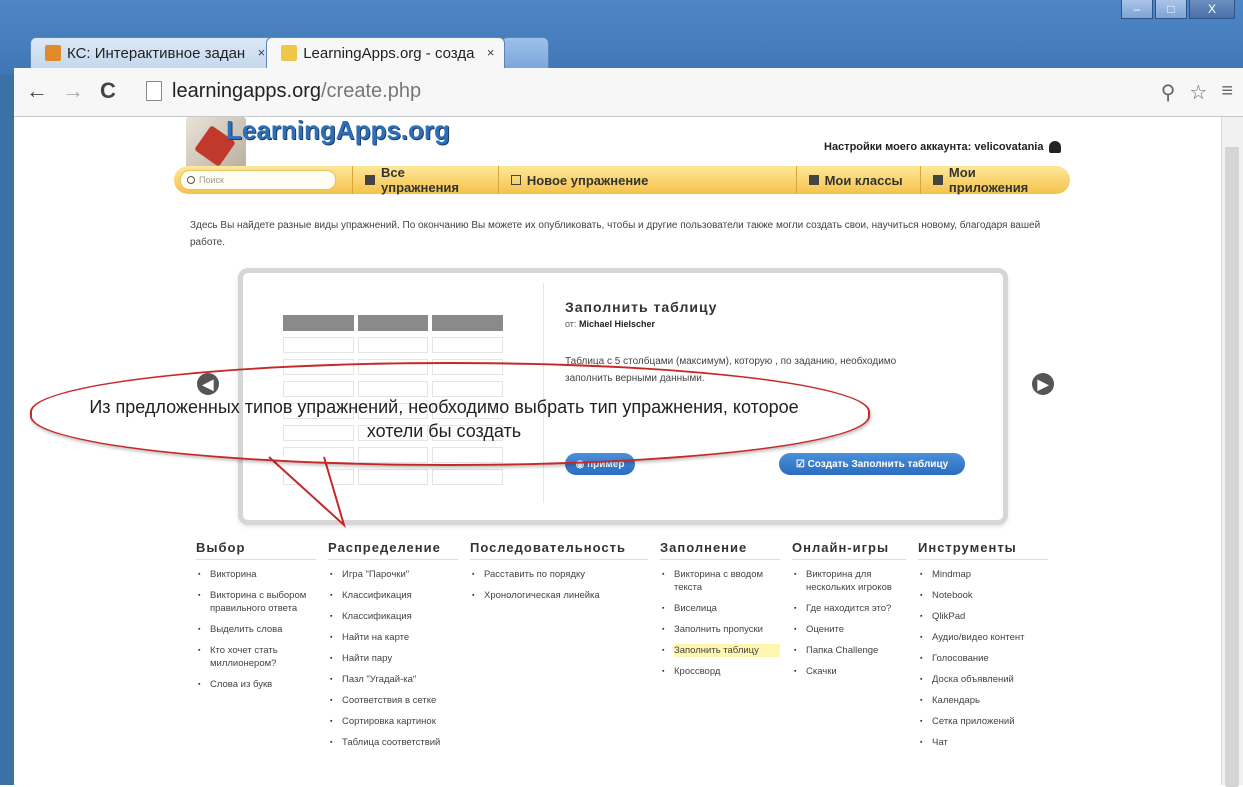 Image resolution: width=1243 pixels, height=787 pixels. What do you see at coordinates (257, 684) in the screenshot?
I see `list-item: Слова из букв` at bounding box center [257, 684].